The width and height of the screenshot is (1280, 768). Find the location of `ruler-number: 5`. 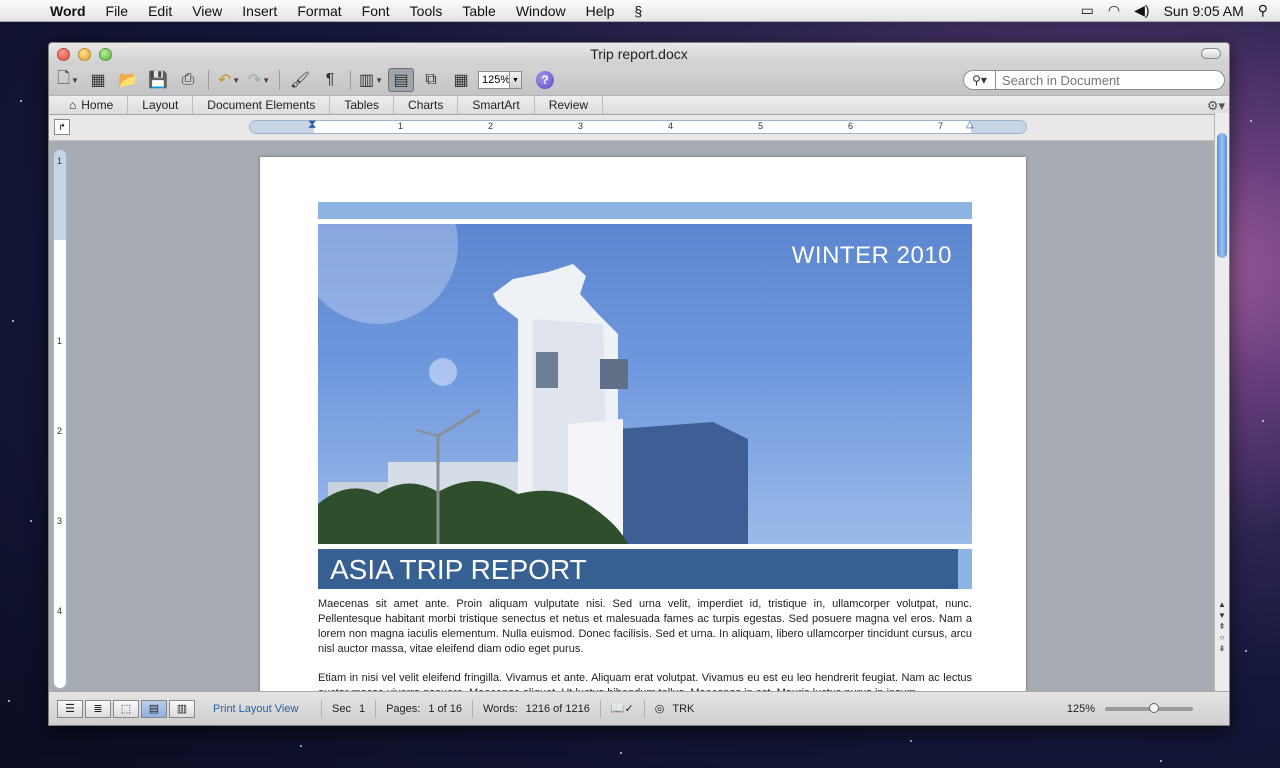

ruler-number: 5 is located at coordinates (761, 126).